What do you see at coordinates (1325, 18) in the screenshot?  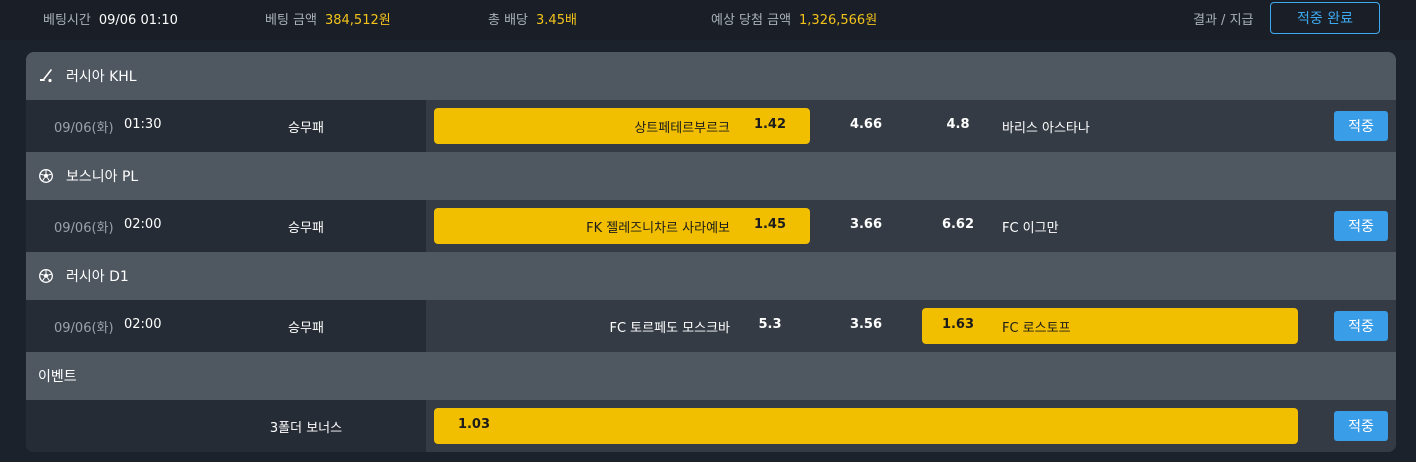 I see `status-button: 적중 완료` at bounding box center [1325, 18].